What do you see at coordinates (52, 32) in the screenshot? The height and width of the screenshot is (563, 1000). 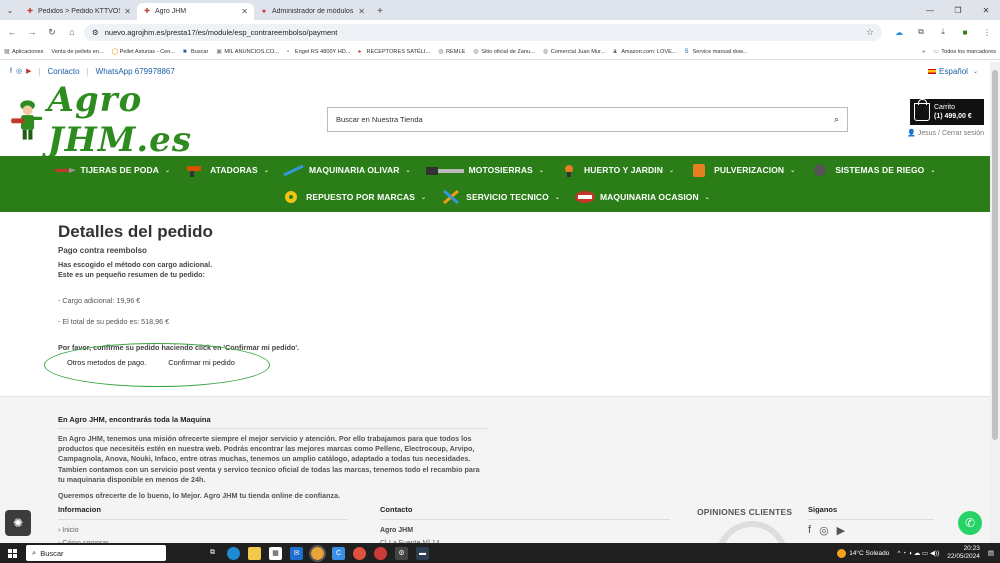 I see `reload-icon: ↻` at bounding box center [52, 32].